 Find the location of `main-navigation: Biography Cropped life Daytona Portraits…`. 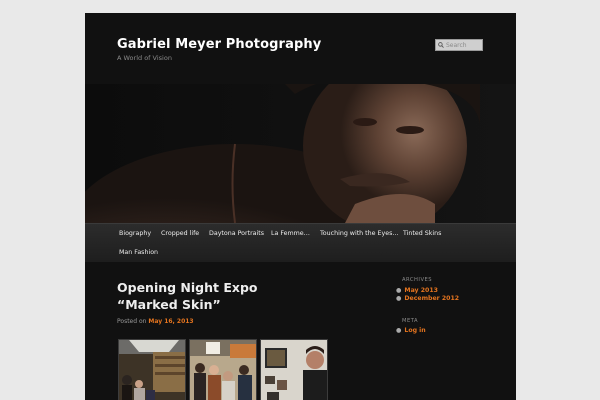

main-navigation: Biography Cropped life Daytona Portraits… is located at coordinates (300, 242).